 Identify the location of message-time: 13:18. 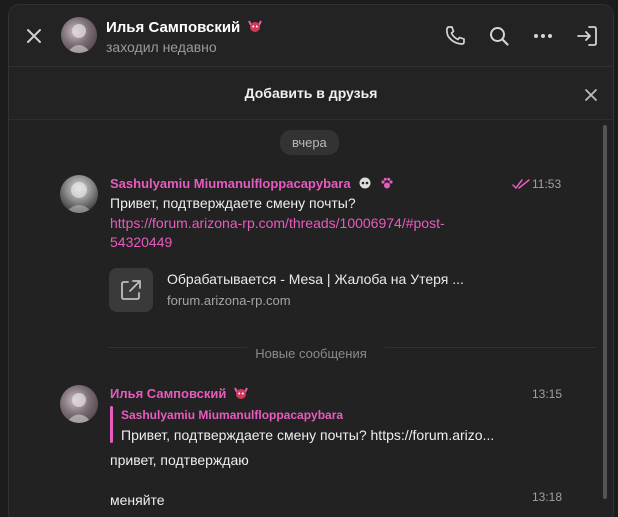
(547, 497).